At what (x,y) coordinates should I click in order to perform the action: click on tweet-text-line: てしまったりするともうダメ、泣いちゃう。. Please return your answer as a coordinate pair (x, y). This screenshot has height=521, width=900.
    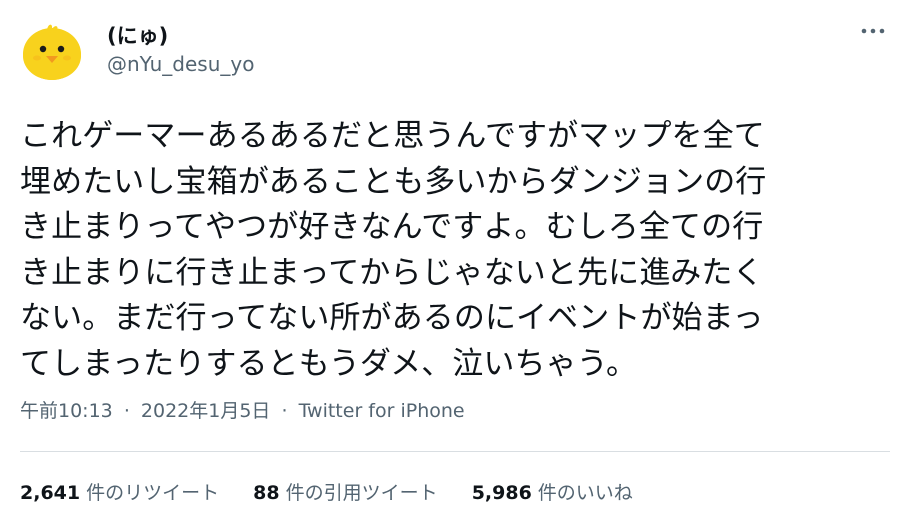
    Looking at the image, I should click on (329, 363).